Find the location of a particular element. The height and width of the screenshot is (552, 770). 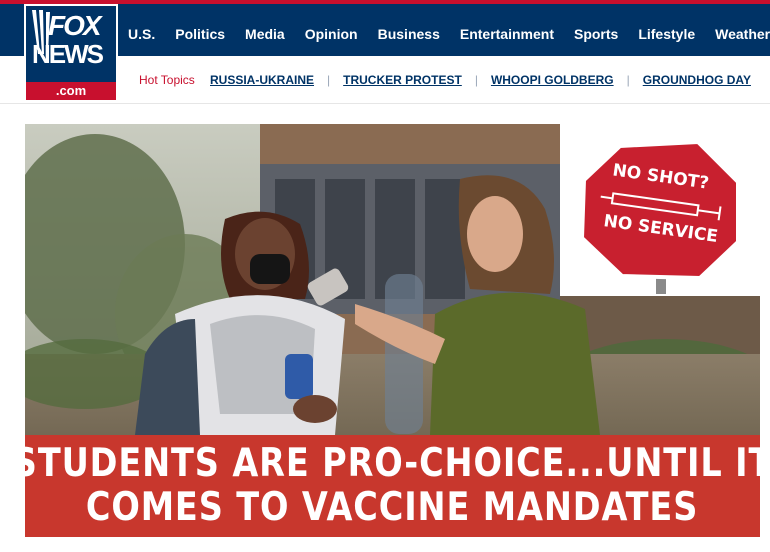

nav-item-lifestyle: Lifestyle is located at coordinates (666, 34).